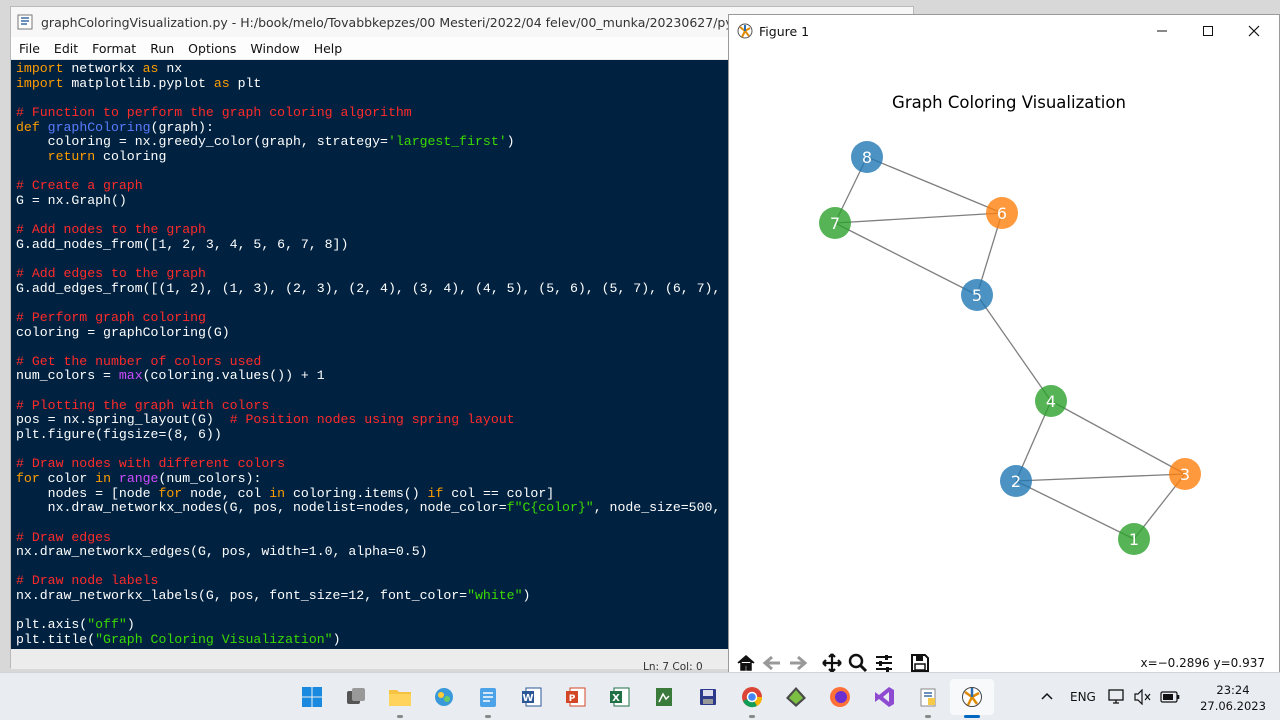  Describe the element at coordinates (1143, 697) in the screenshot. I see `volume-muted-icon` at that location.